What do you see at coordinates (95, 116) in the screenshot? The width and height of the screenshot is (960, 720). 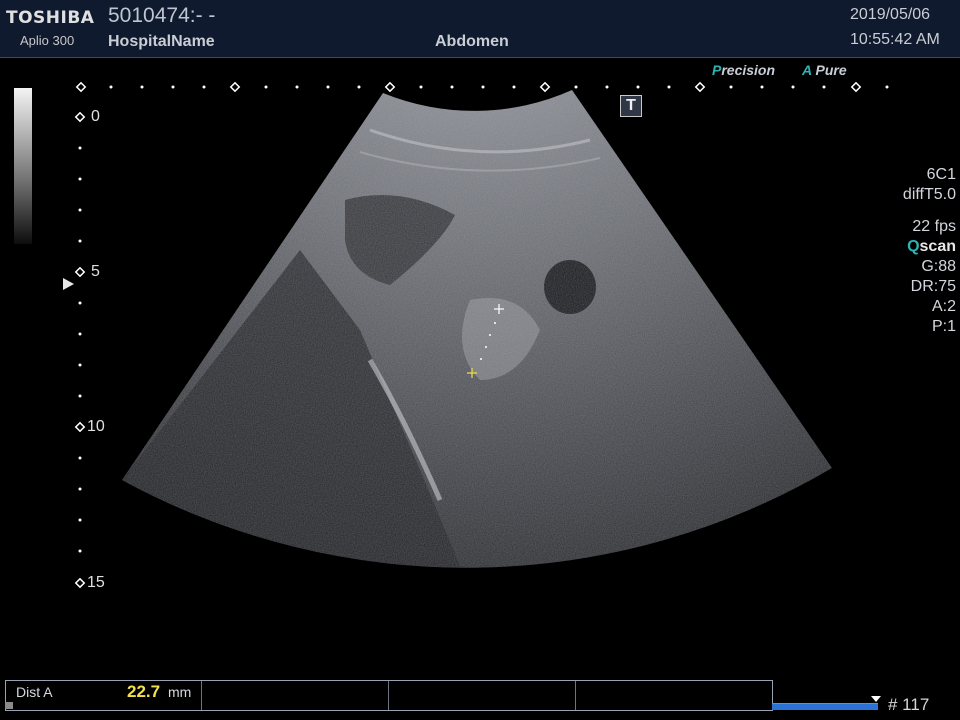 I see `depth-label-0: 0` at bounding box center [95, 116].